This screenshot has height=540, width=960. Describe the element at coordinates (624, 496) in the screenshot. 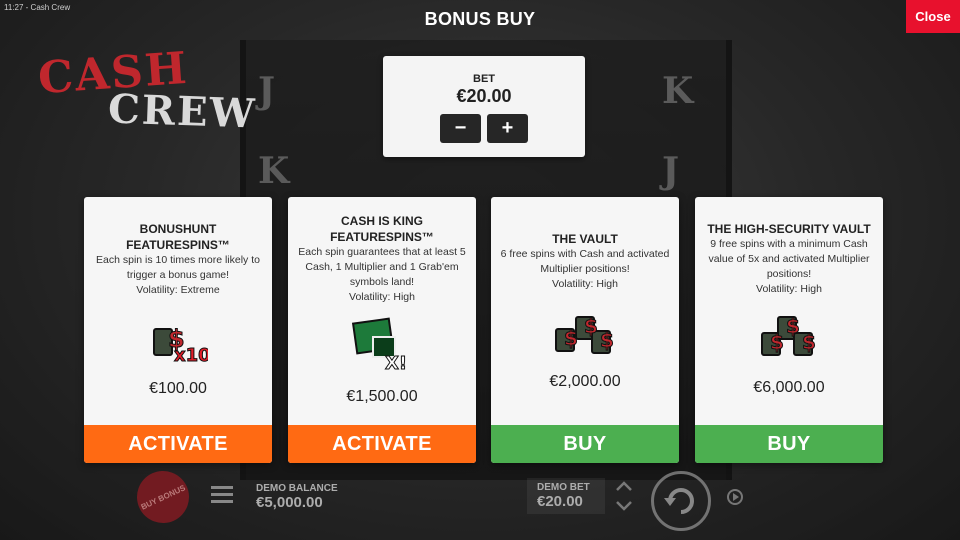

I see `bet-arrows-icon` at that location.